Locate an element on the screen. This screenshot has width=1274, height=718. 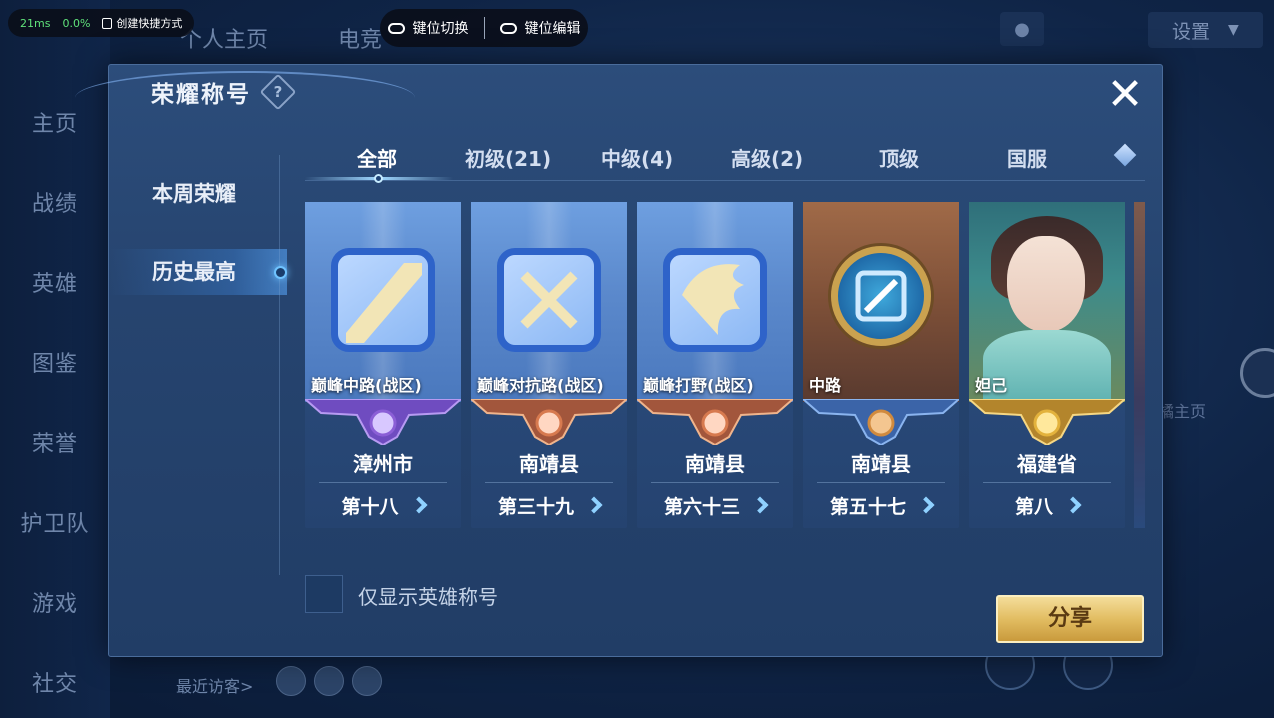
performance-bar: 21ms 0.0% 创建快捷方式 is located at coordinates (101, 23).